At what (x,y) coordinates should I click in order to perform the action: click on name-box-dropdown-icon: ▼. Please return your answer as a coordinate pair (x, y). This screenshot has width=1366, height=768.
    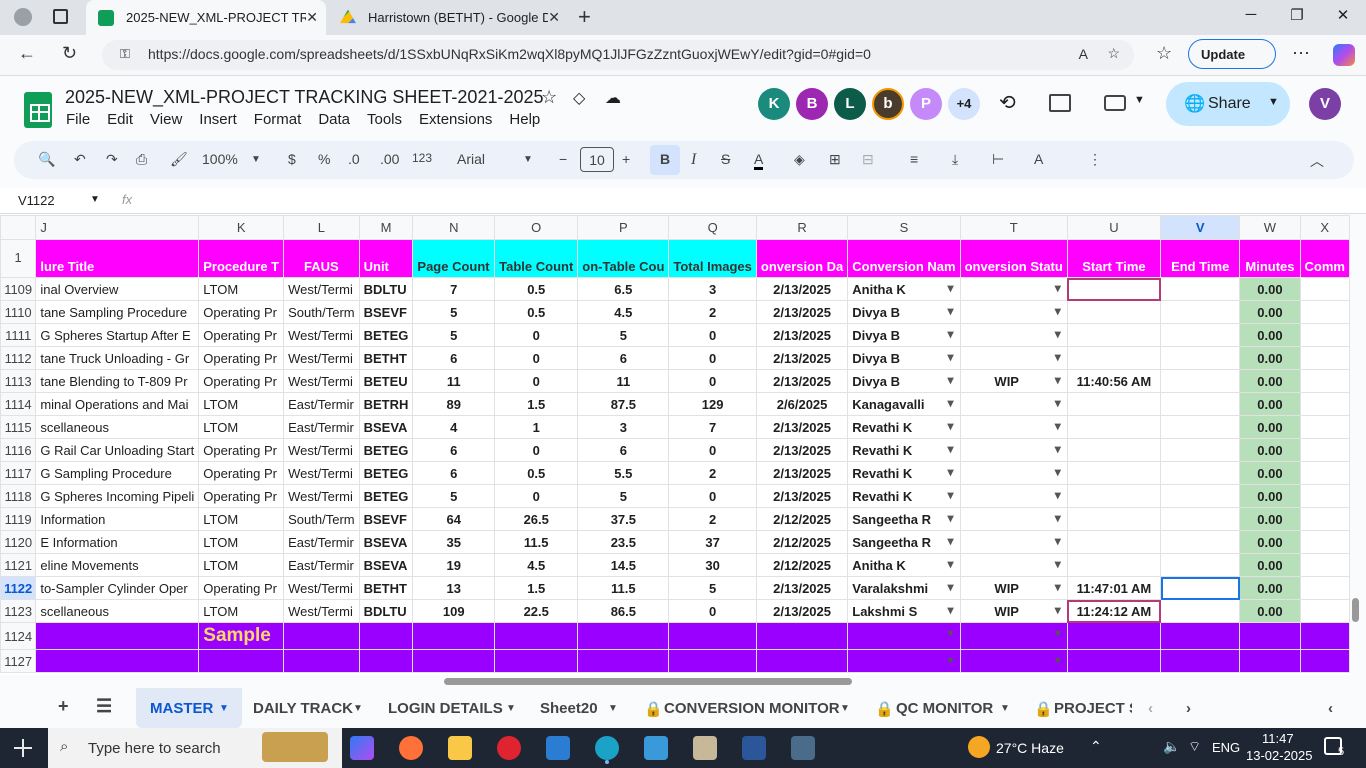
    Looking at the image, I should click on (95, 199).